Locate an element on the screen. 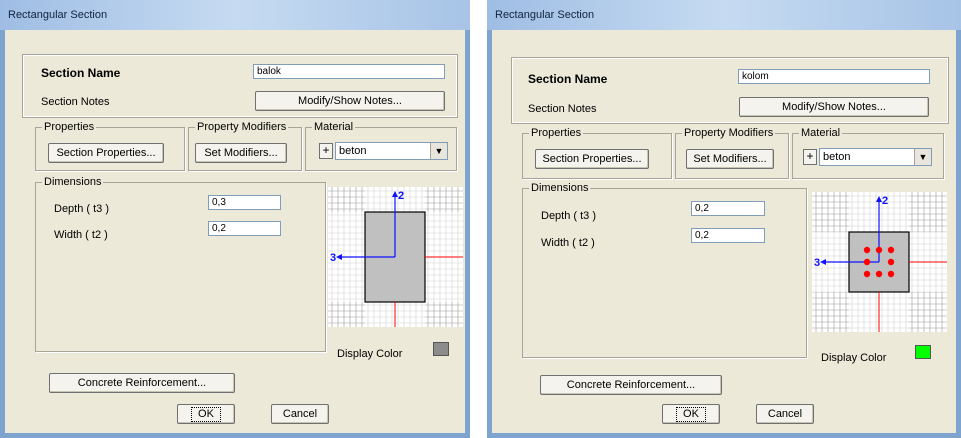  section-name-input: balok is located at coordinates (349, 71).